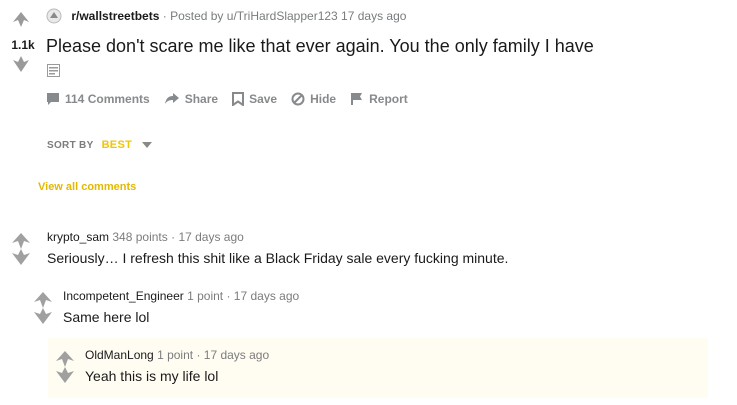 The height and width of the screenshot is (405, 737). What do you see at coordinates (78, 237) in the screenshot?
I see `comment-author: krypto_sam` at bounding box center [78, 237].